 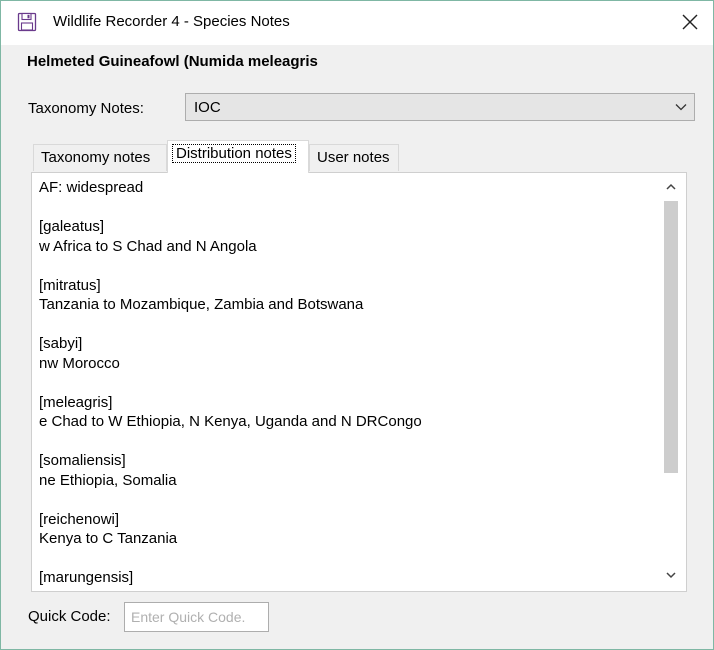 What do you see at coordinates (79, 519) in the screenshot?
I see `notes-line: [reichenowi]` at bounding box center [79, 519].